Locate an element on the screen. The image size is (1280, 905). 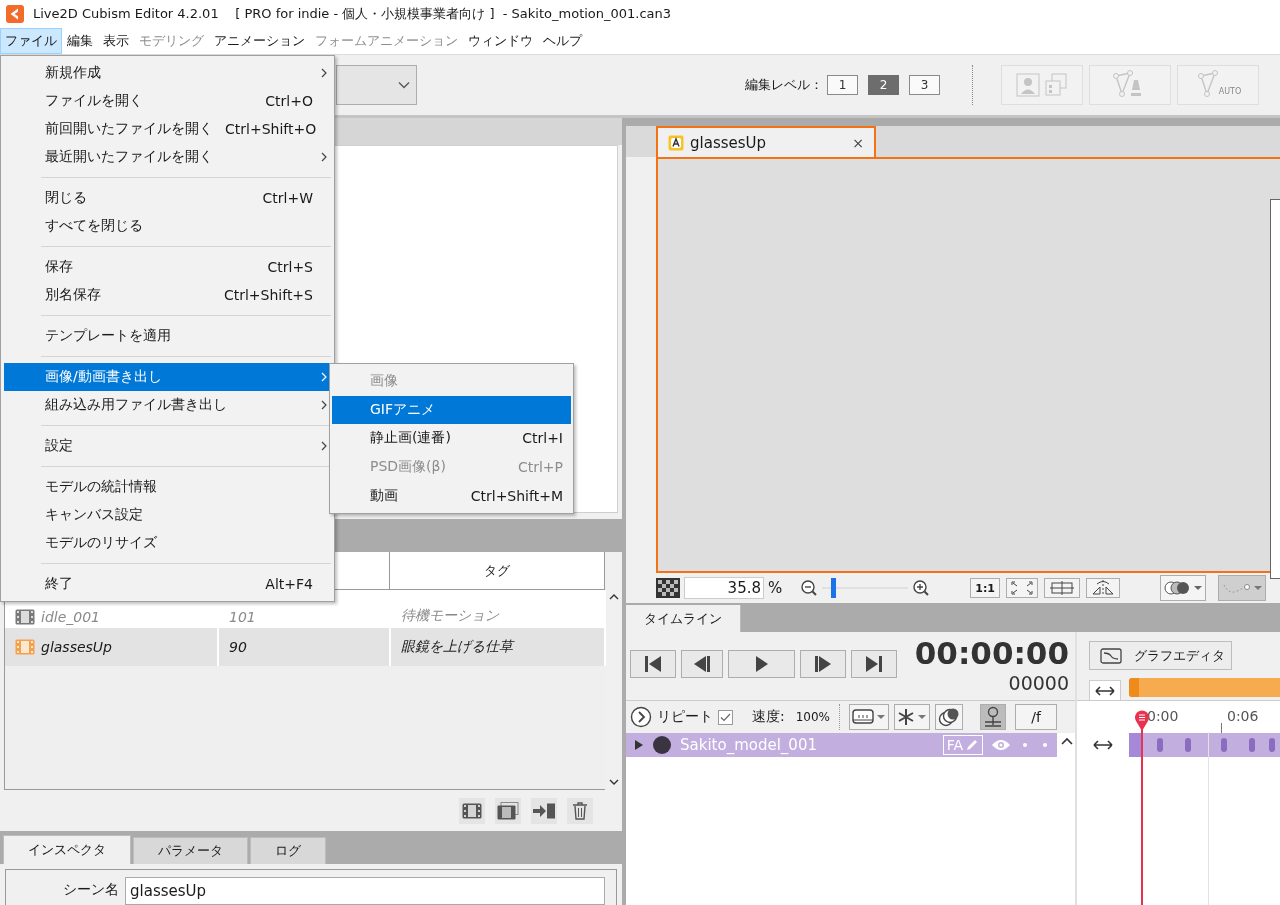
menu-item: ヘルプ is located at coordinates (562, 41).